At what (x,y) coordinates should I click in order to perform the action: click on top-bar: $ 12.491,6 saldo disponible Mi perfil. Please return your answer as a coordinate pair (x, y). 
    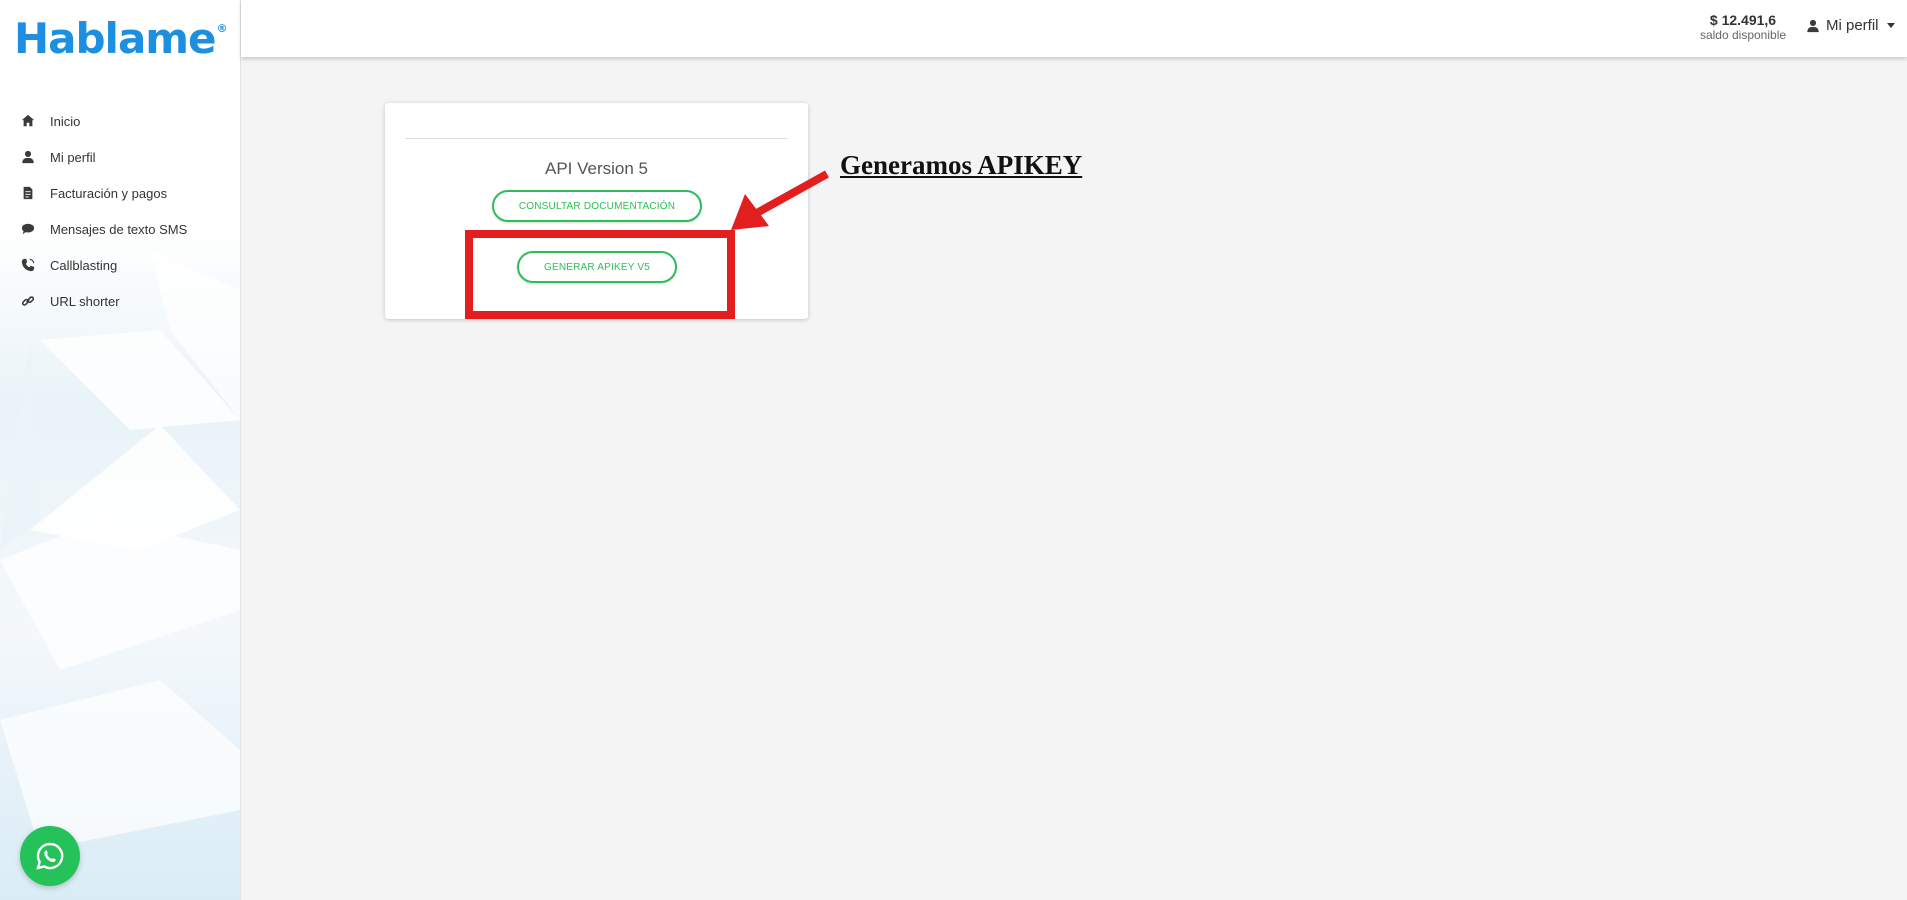
    Looking at the image, I should click on (1074, 28).